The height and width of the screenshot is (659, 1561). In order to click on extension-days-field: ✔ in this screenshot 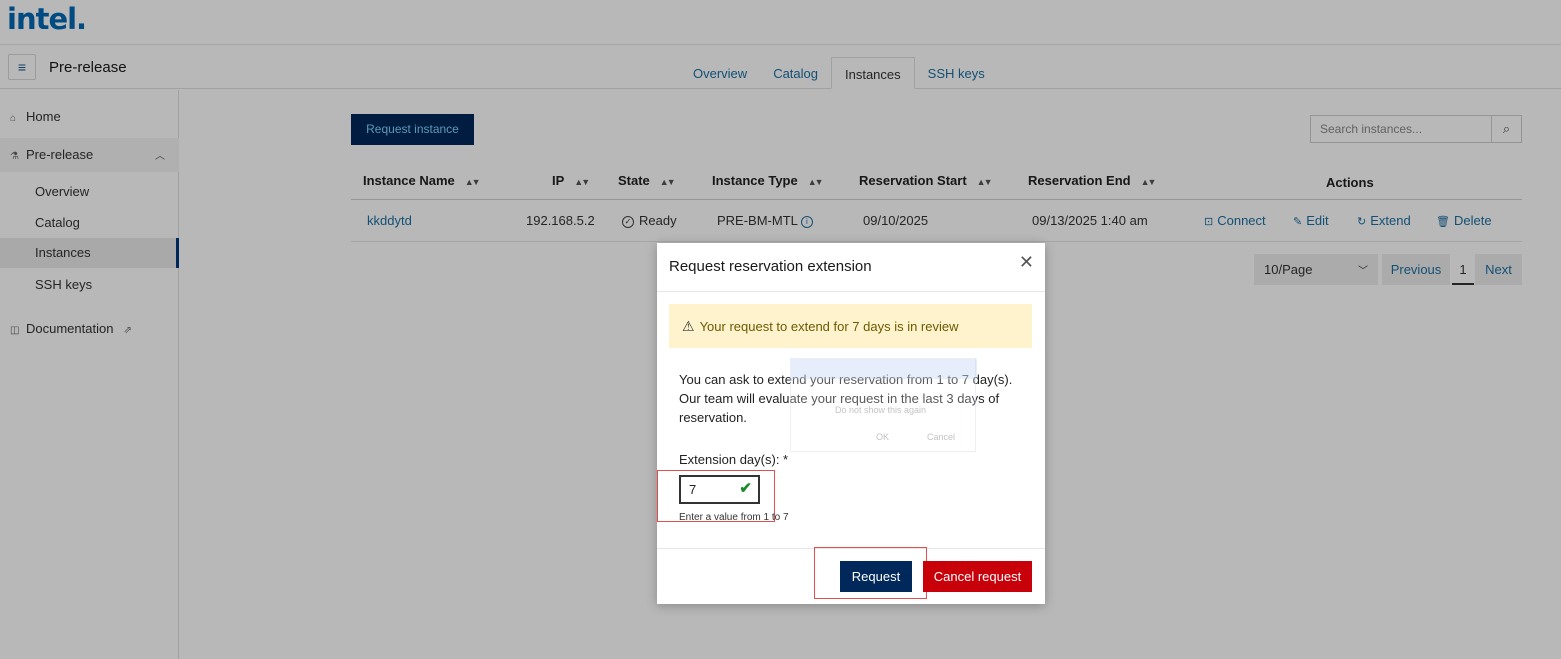, I will do `click(719, 489)`.